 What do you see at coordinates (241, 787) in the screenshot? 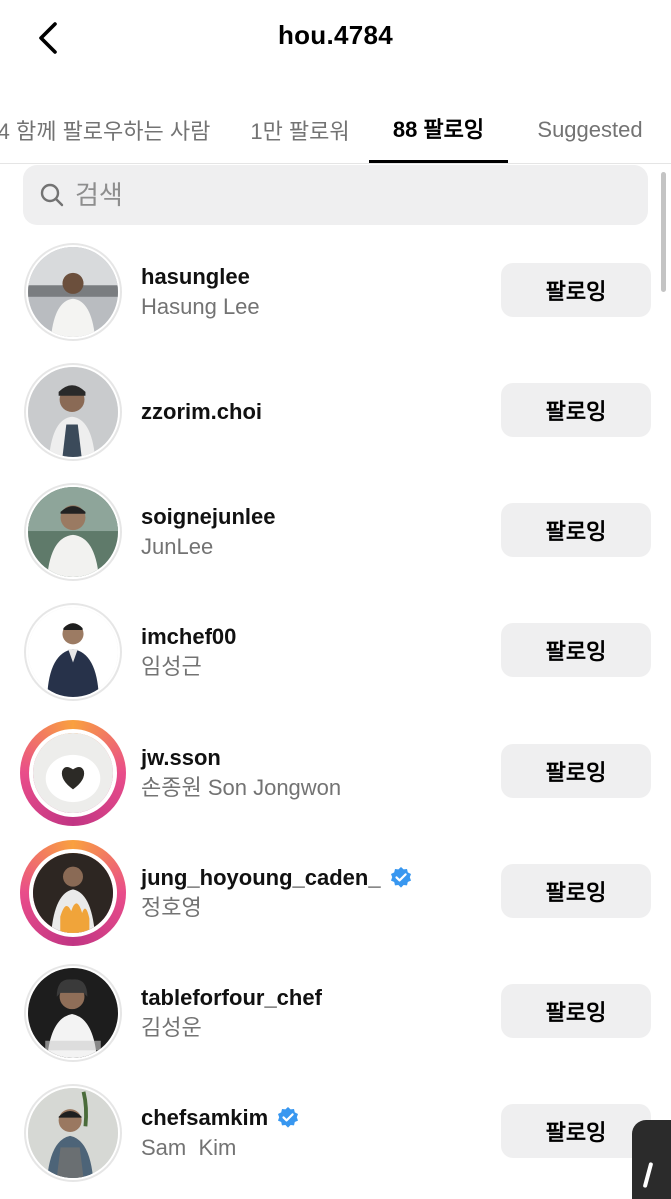
I see `full-name: 손종원 Son Jongwon` at bounding box center [241, 787].